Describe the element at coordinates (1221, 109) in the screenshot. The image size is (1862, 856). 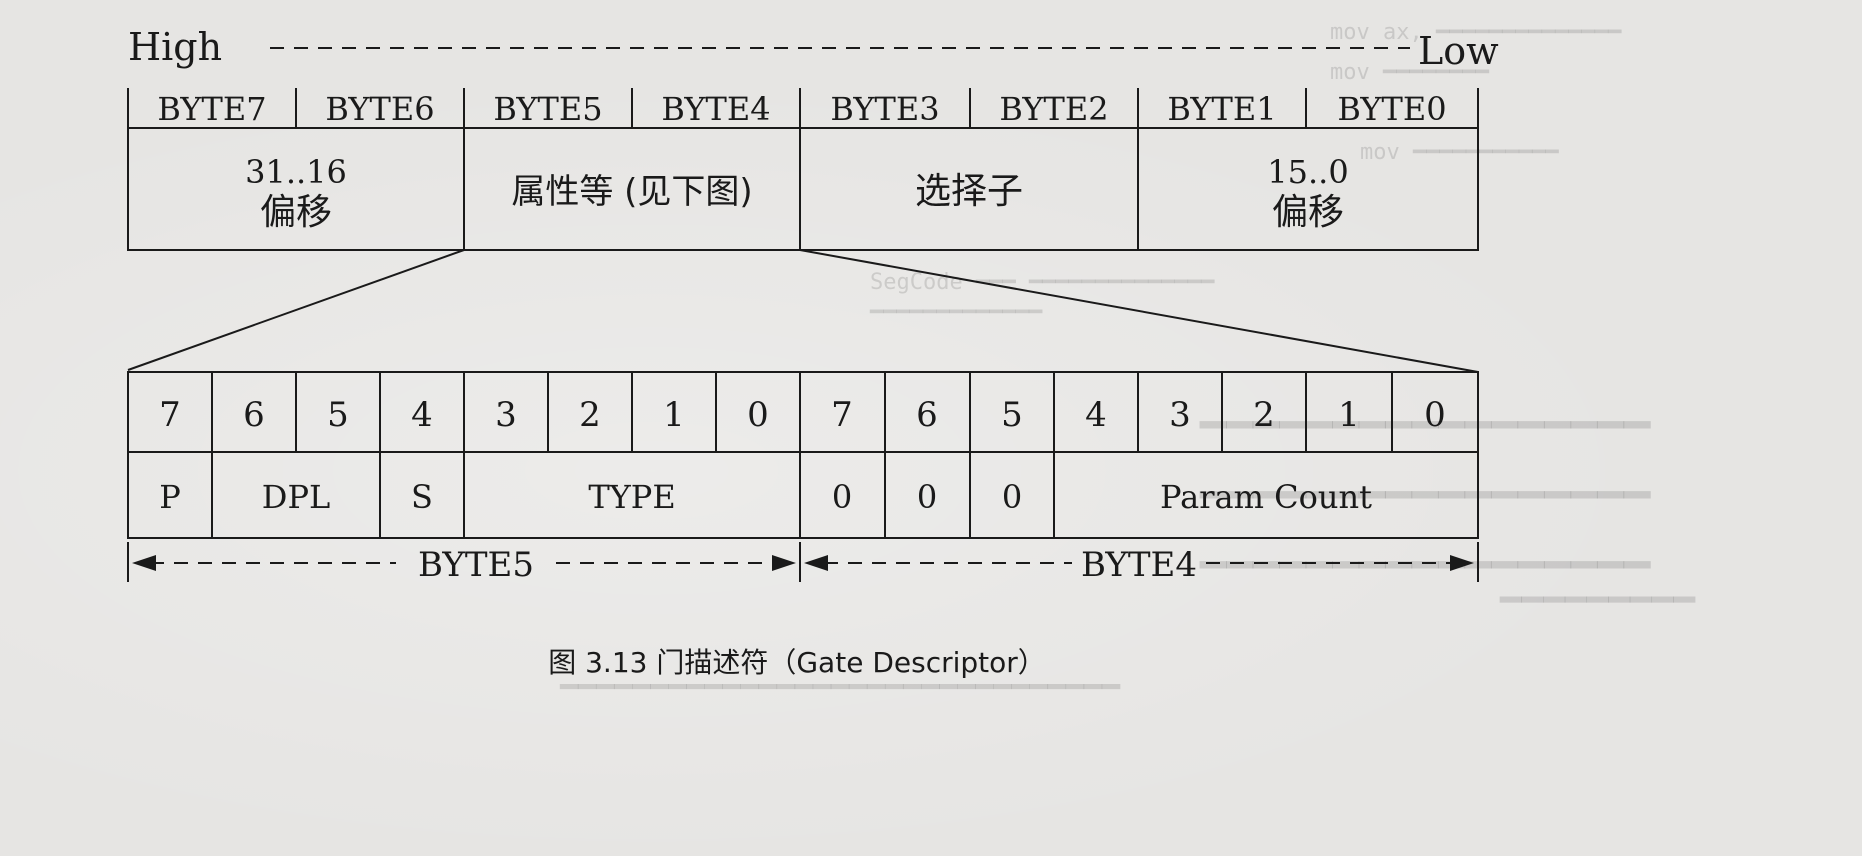
I see `byte-label: BYTE1` at that location.